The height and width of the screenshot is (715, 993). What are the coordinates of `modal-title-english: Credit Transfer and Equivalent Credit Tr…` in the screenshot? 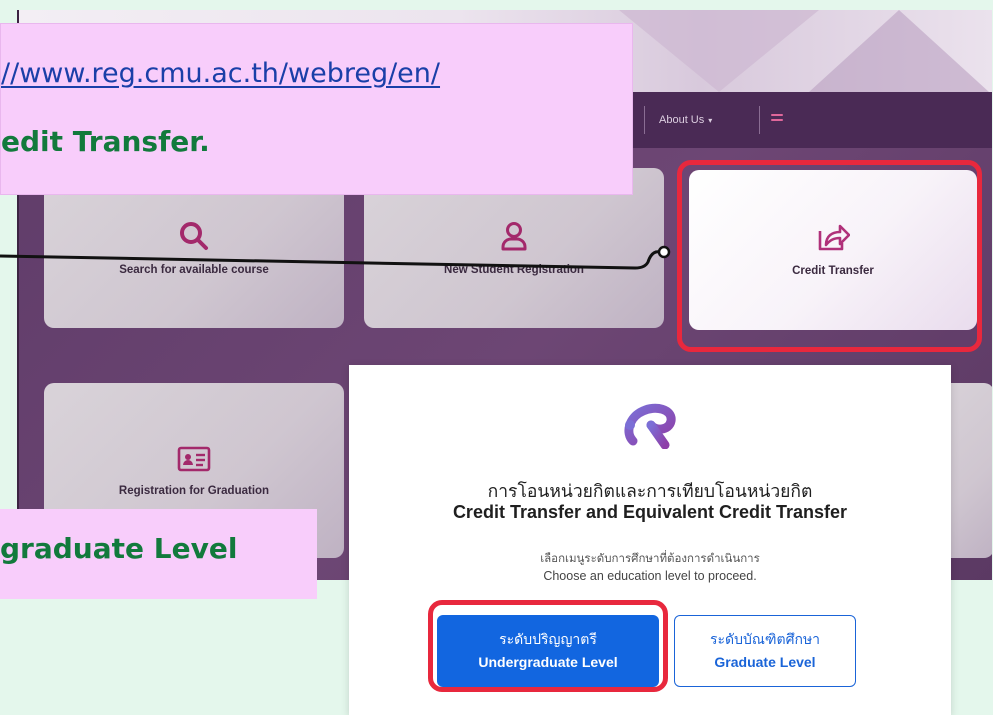 It's located at (650, 512).